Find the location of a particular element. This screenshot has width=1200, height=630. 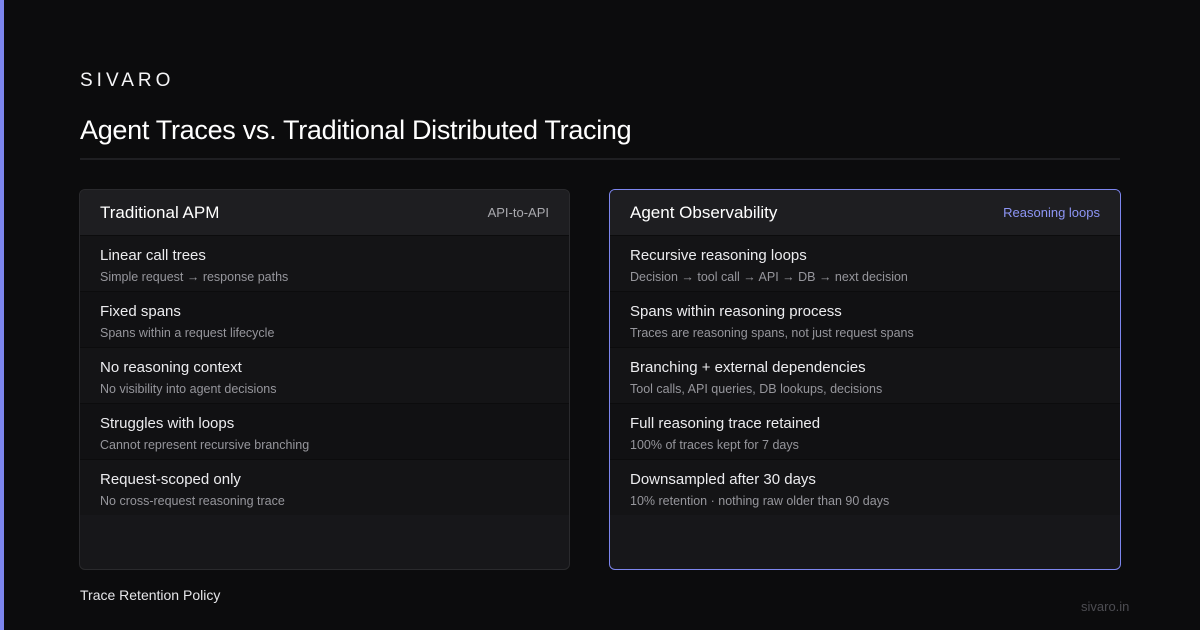

item-title: Struggles with loops is located at coordinates (167, 423).